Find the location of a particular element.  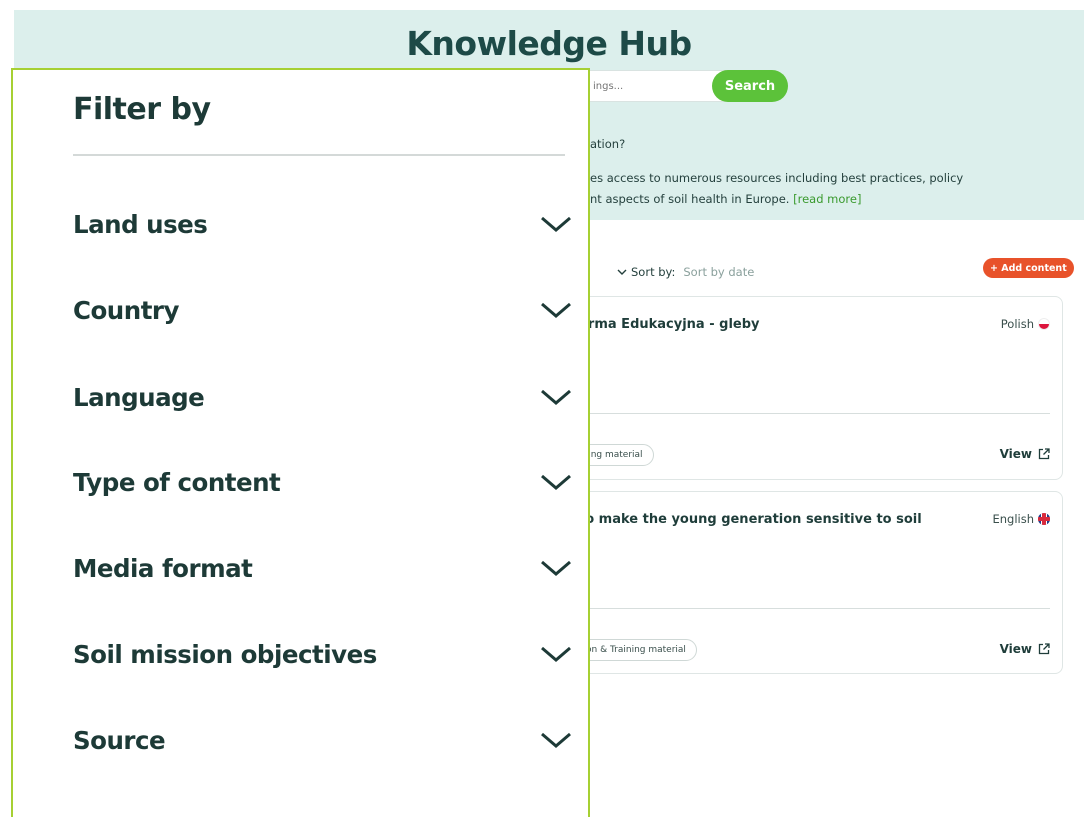

intro-question: ation? is located at coordinates (608, 144).